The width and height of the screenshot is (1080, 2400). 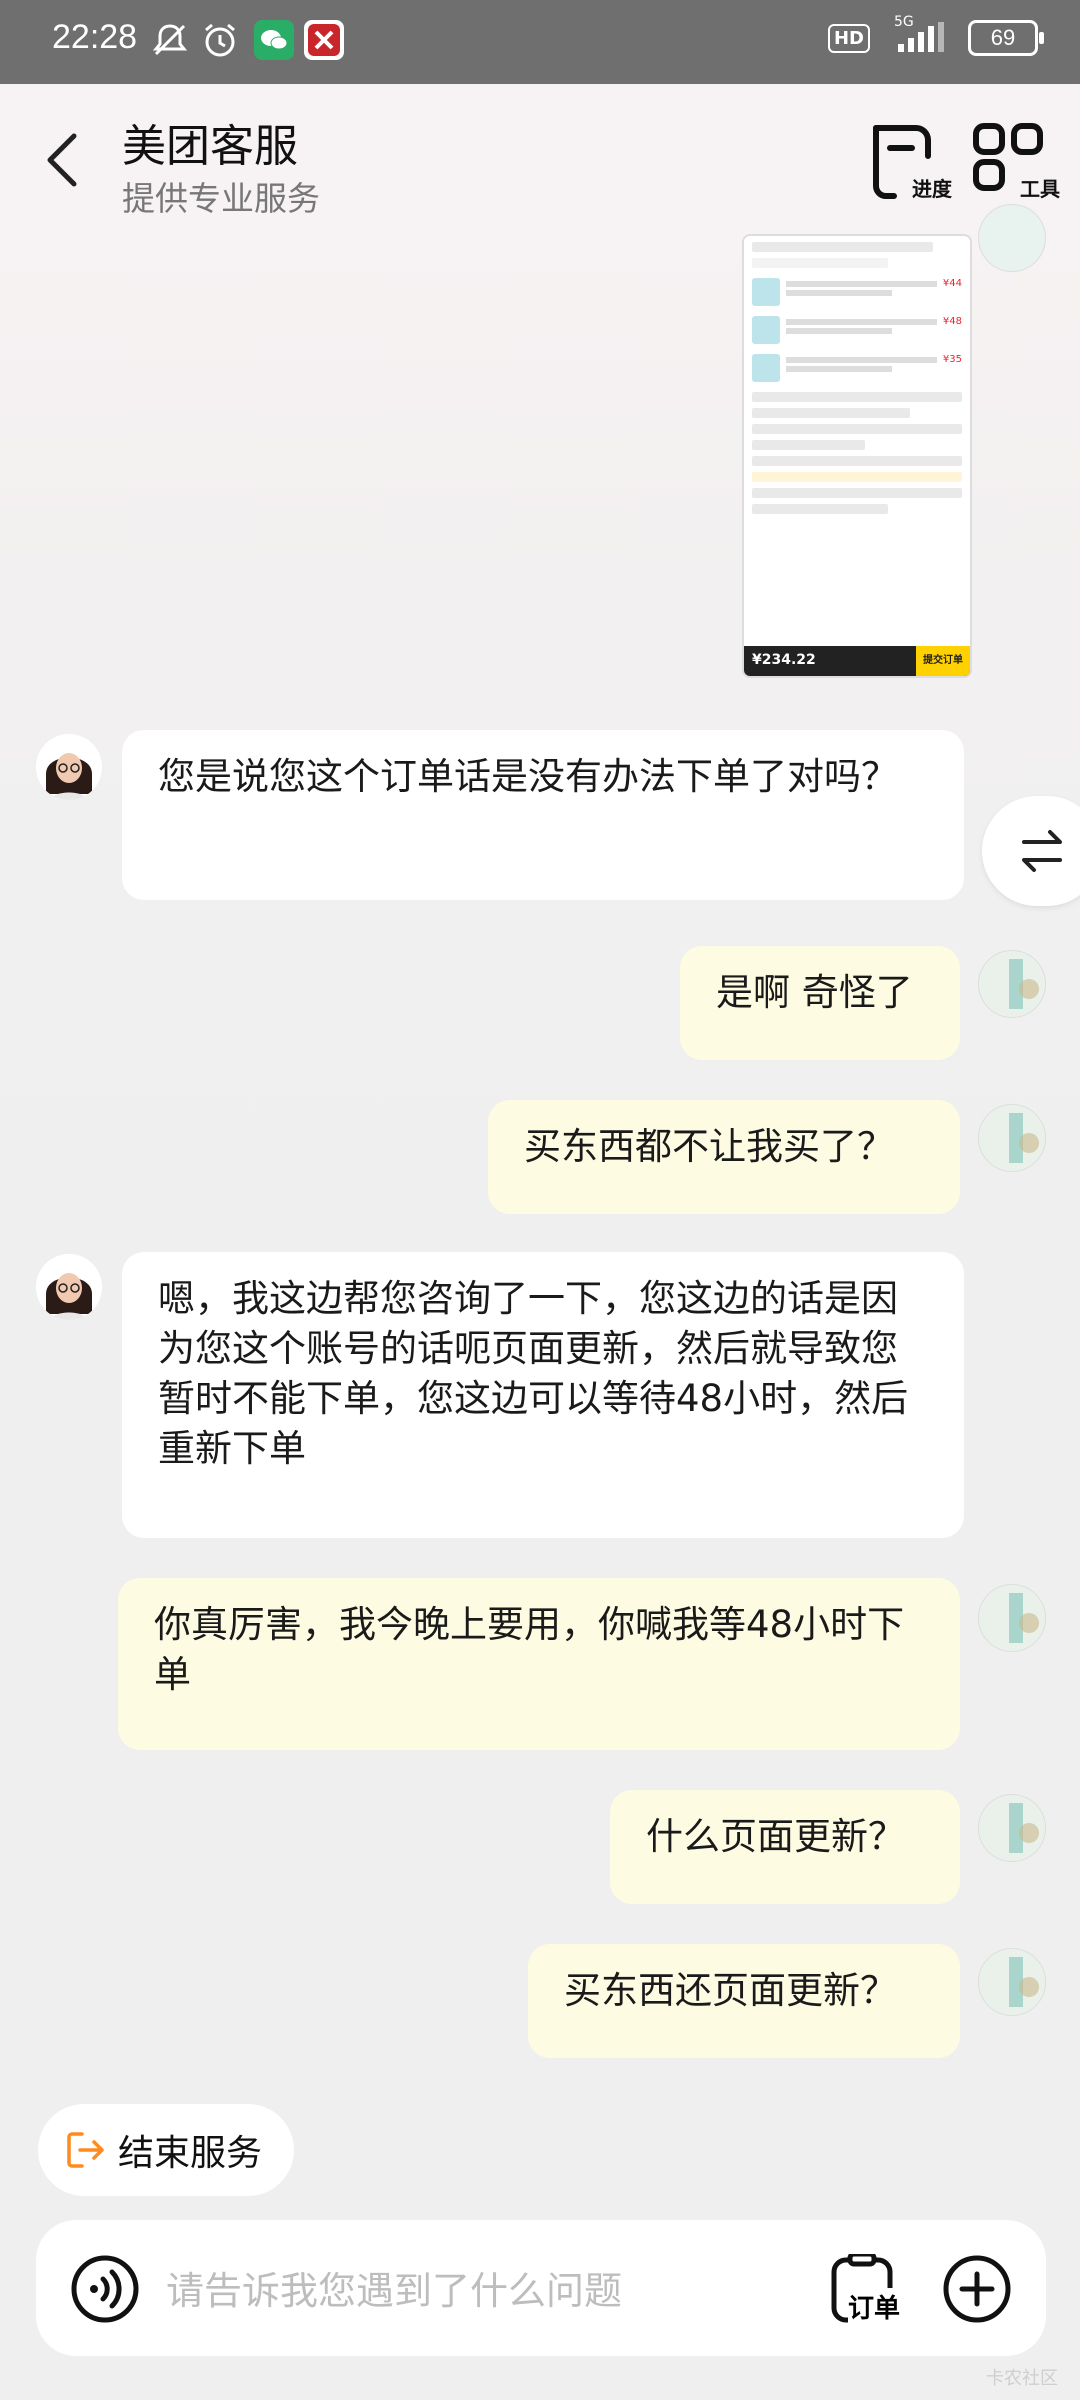 I want to click on order-button: 订单, so click(x=871, y=2288).